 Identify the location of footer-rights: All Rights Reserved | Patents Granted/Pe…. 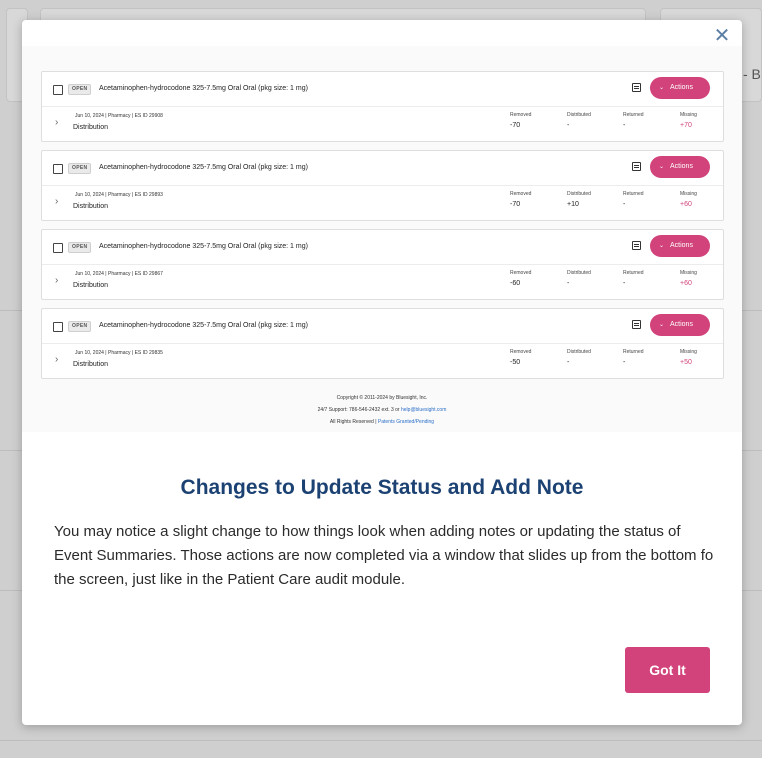
(382, 422).